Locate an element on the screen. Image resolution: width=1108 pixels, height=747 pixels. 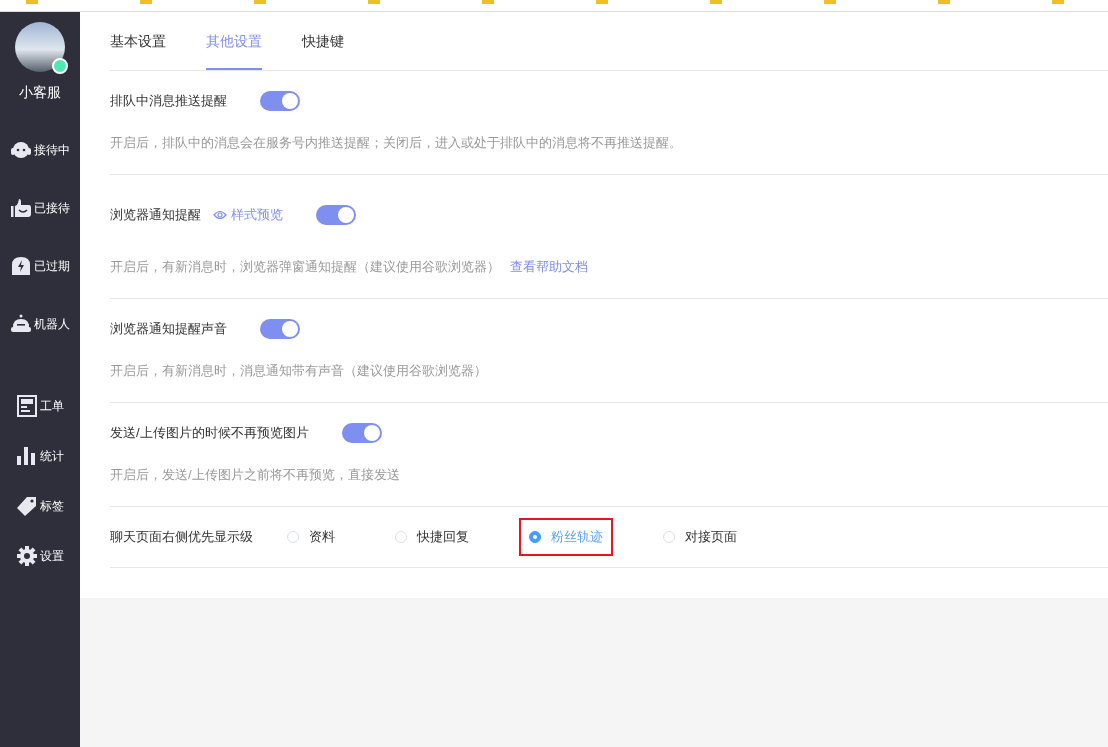
radio-option: 快捷回复 is located at coordinates (432, 537).